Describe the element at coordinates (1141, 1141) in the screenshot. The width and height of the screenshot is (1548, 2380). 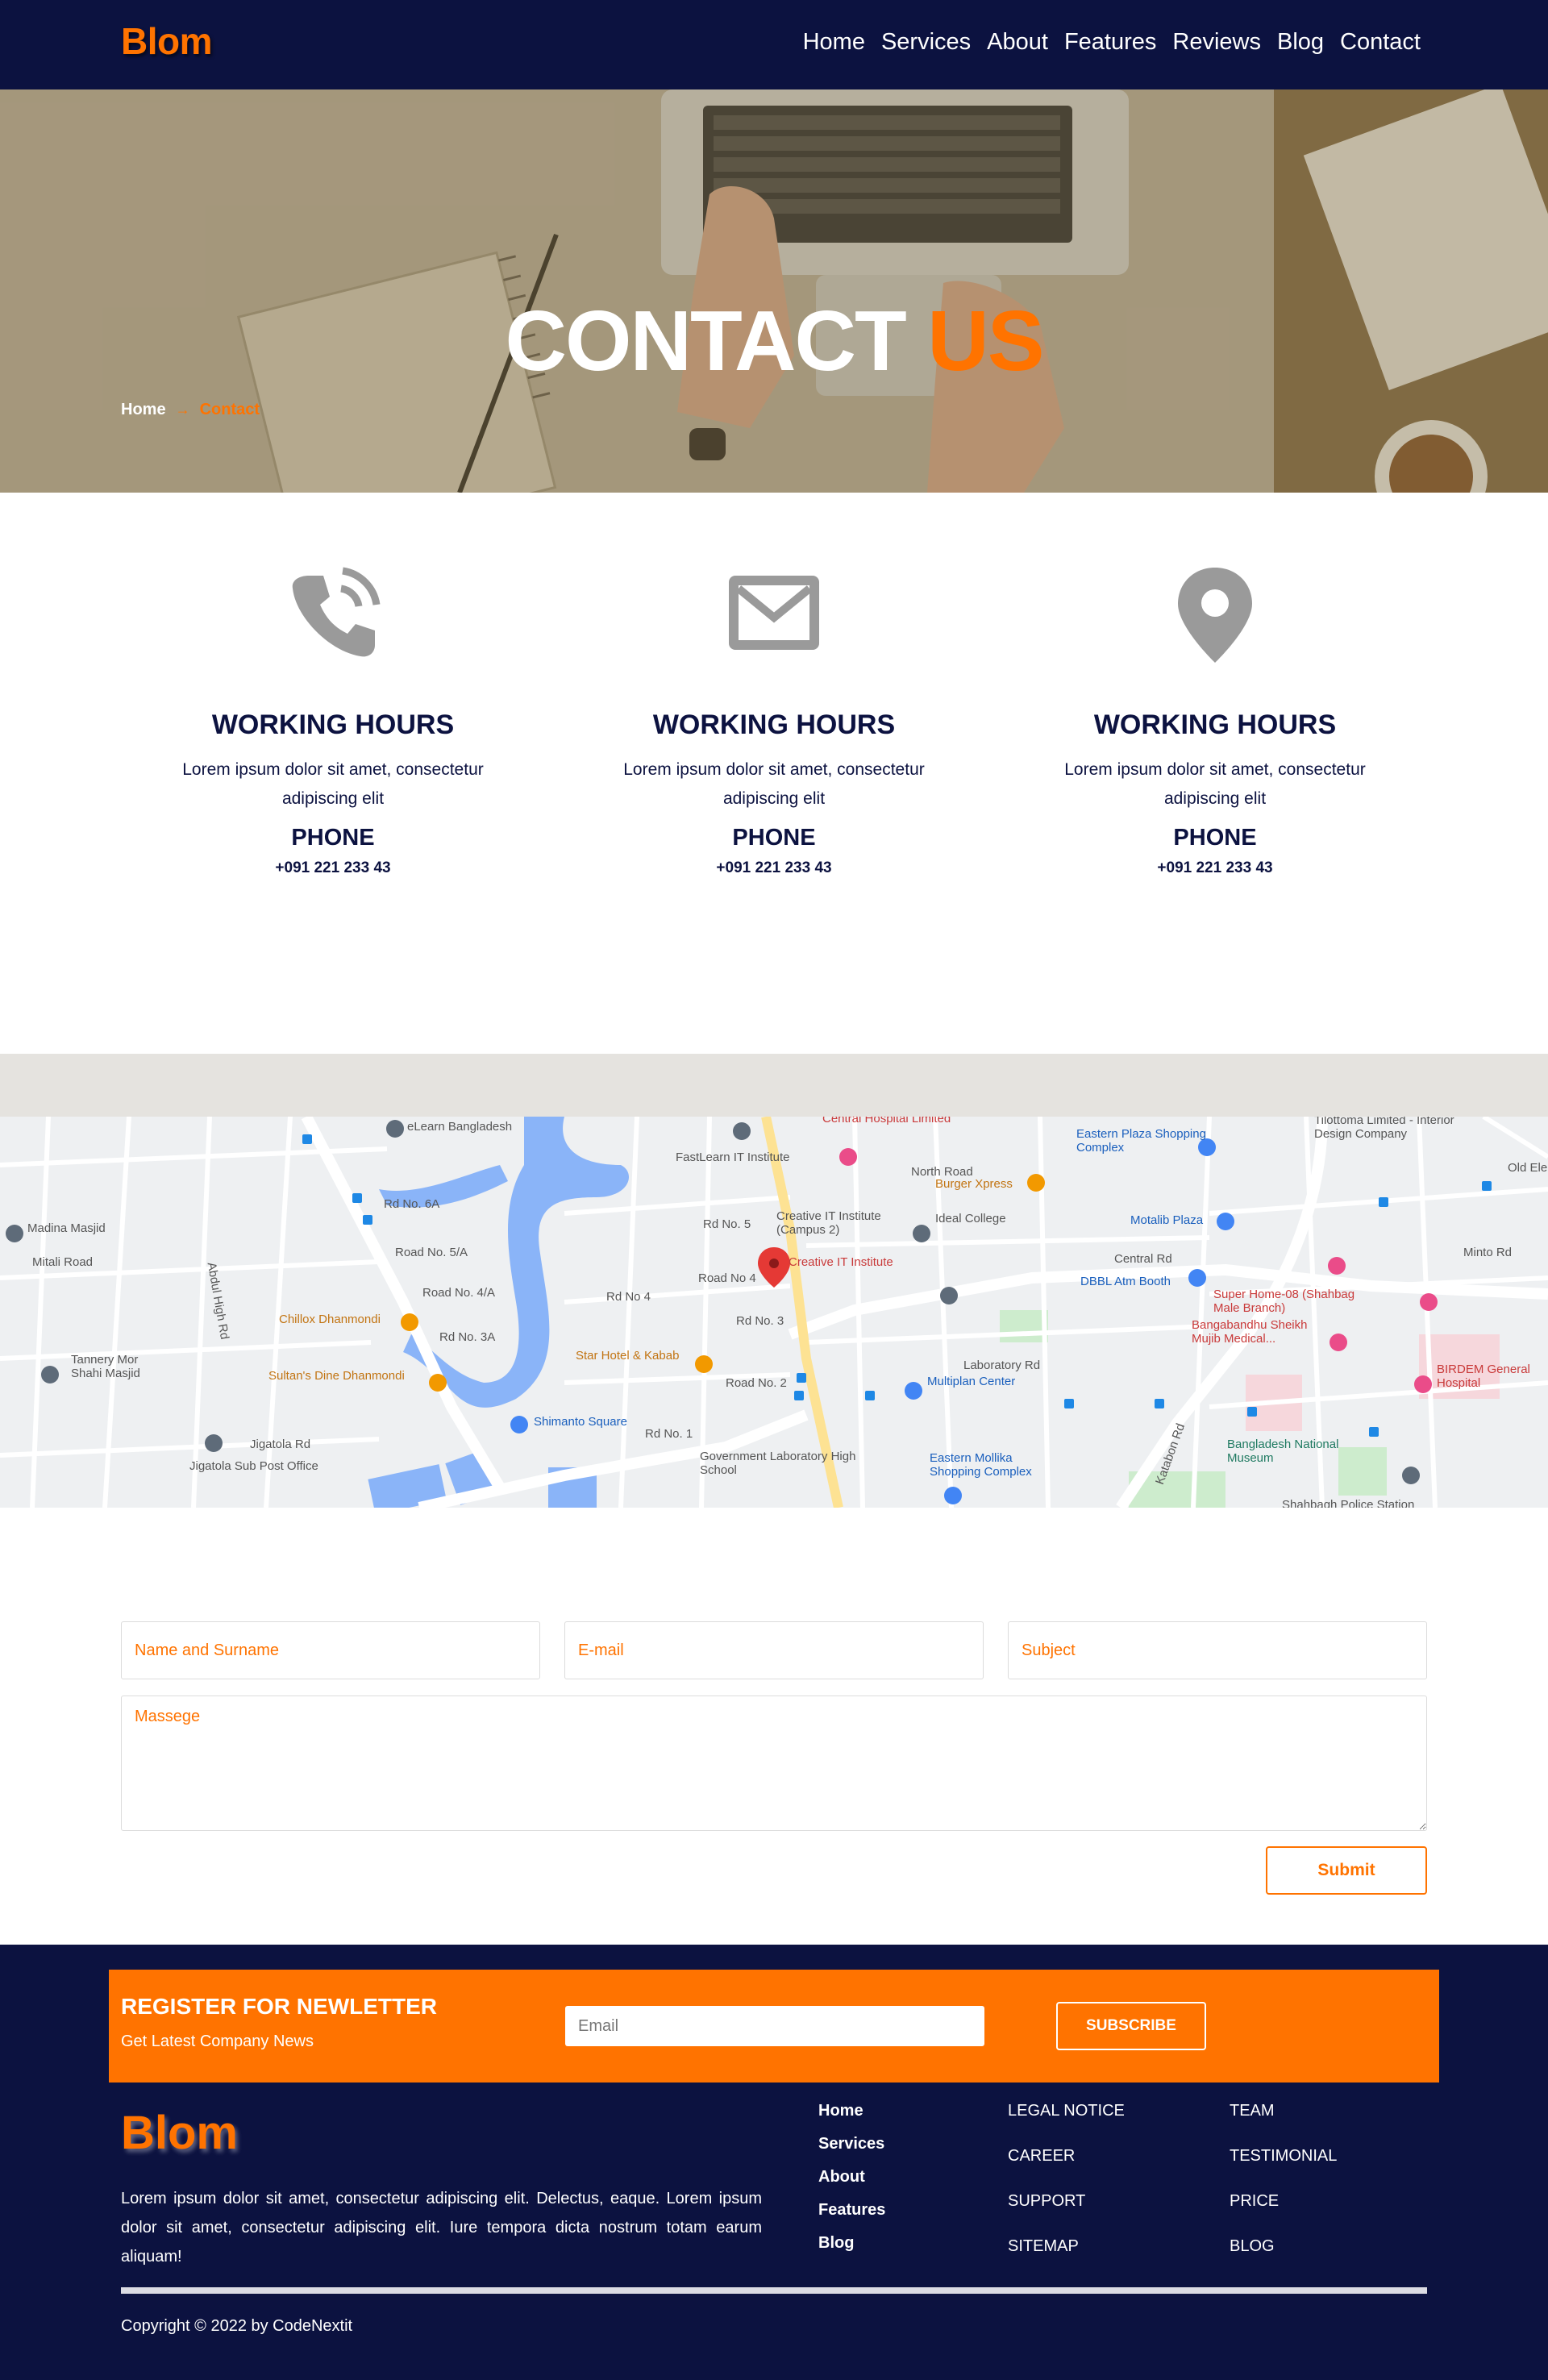
I see `map-label: Eastern Plaza Shopping Complex` at that location.